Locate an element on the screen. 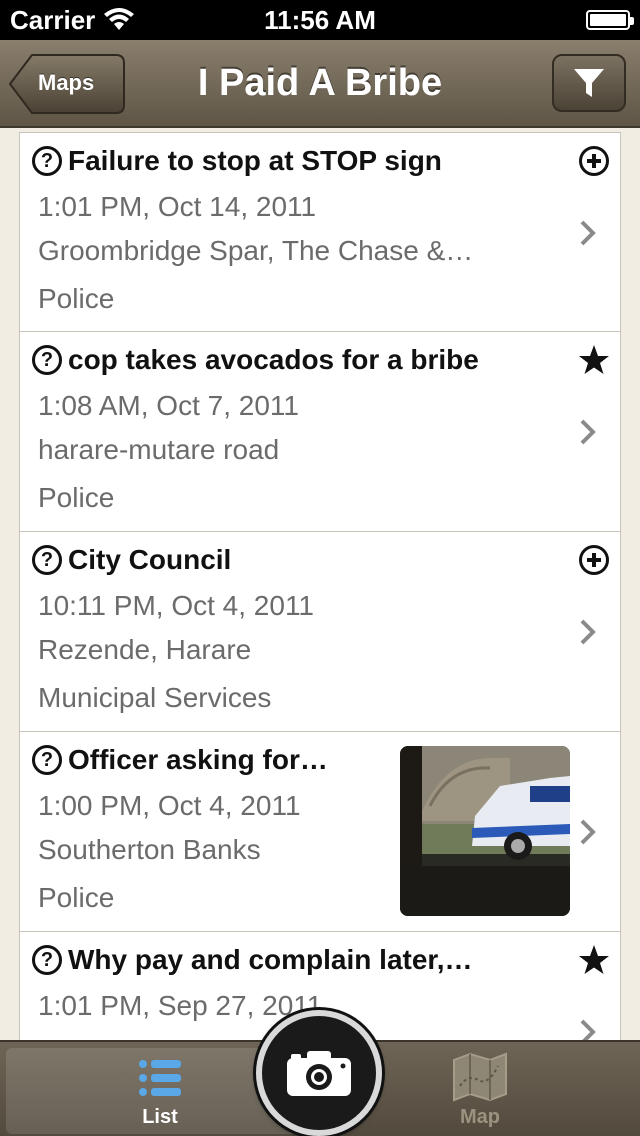 Image resolution: width=640 pixels, height=1136 pixels. report-time: 1:08 AM, Oct 7, 2011 is located at coordinates (168, 405).